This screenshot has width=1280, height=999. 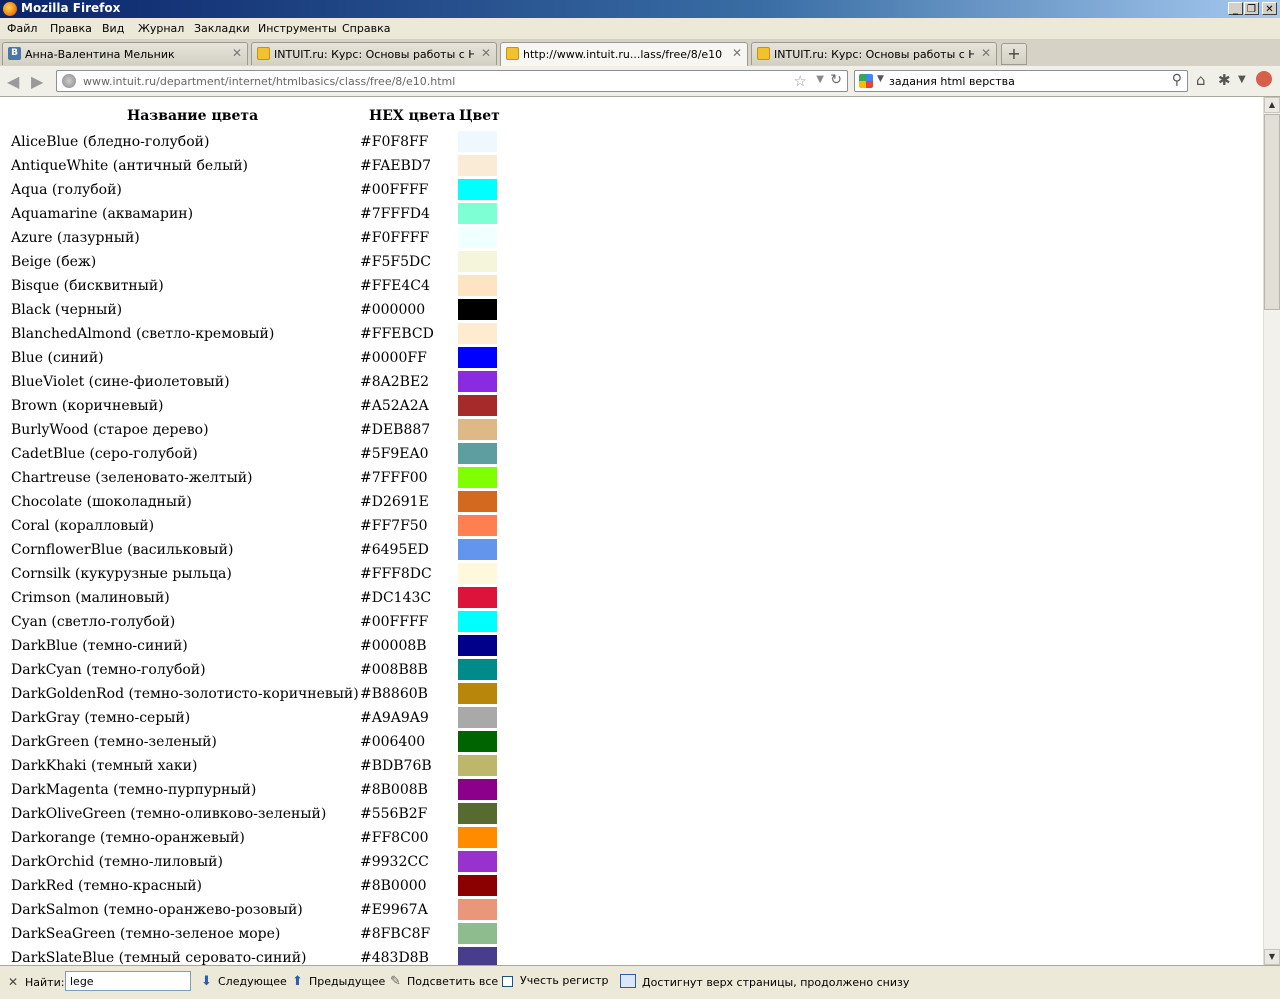 What do you see at coordinates (300, 165) in the screenshot?
I see `table-row: AntiqueWhite (античный белый) #FAEBD7` at bounding box center [300, 165].